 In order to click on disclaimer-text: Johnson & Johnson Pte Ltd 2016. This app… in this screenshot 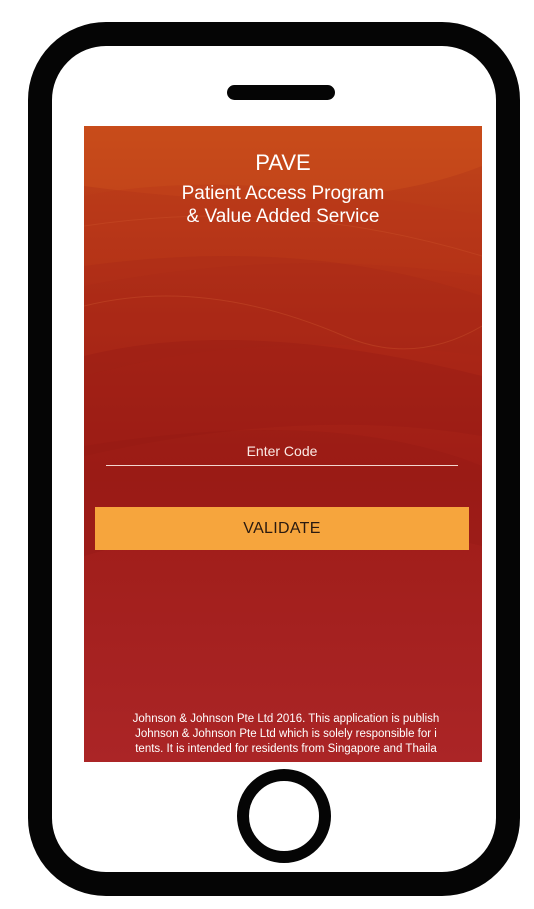, I will do `click(283, 734)`.